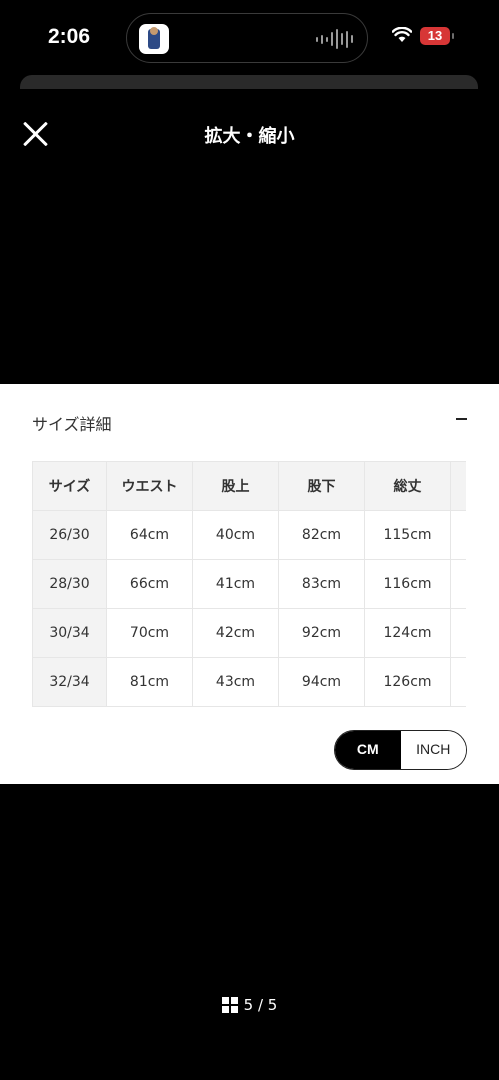 The image size is (499, 1080). Describe the element at coordinates (235, 584) in the screenshot. I see `table-cell: 41cm` at that location.